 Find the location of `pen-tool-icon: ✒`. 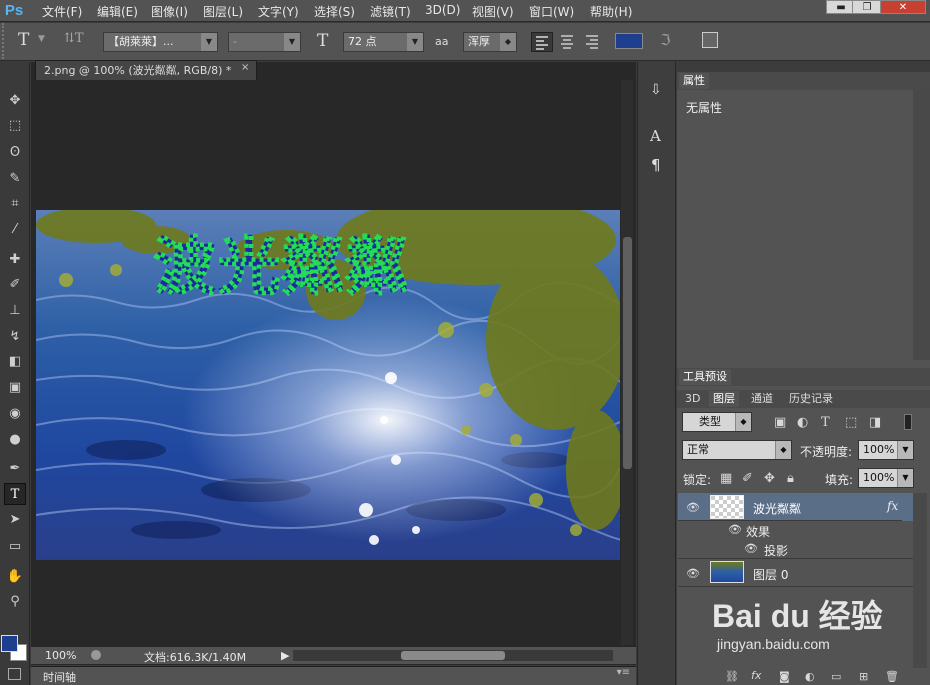

pen-tool-icon: ✒ is located at coordinates (15, 469).